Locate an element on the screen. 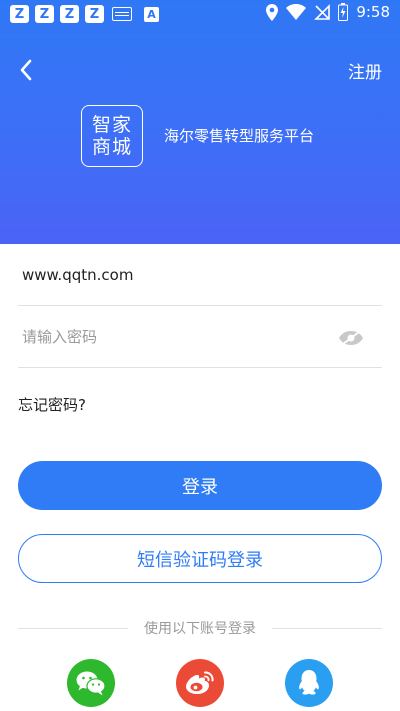 The height and width of the screenshot is (711, 400). system-icons: 9:58 is located at coordinates (328, 12).